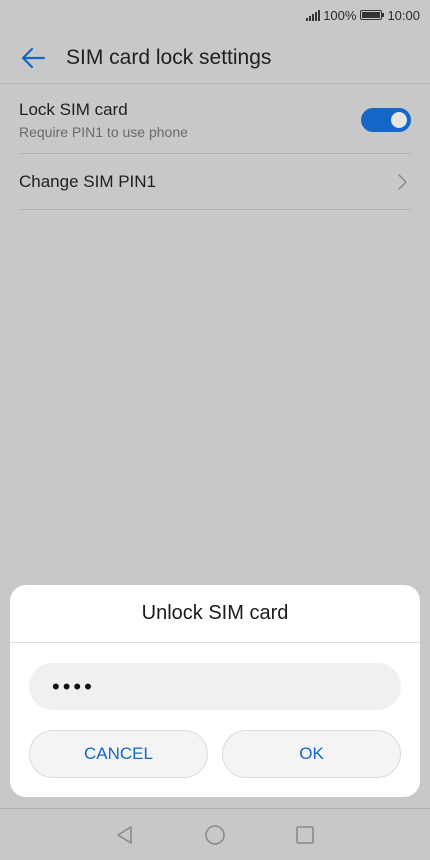  I want to click on arrow-left-icon, so click(33, 57).